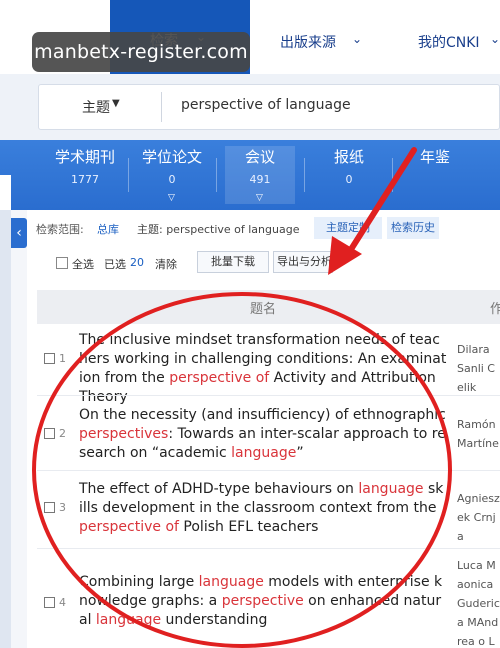  Describe the element at coordinates (60, 229) in the screenshot. I see `scope-label: 检索范围:` at that location.